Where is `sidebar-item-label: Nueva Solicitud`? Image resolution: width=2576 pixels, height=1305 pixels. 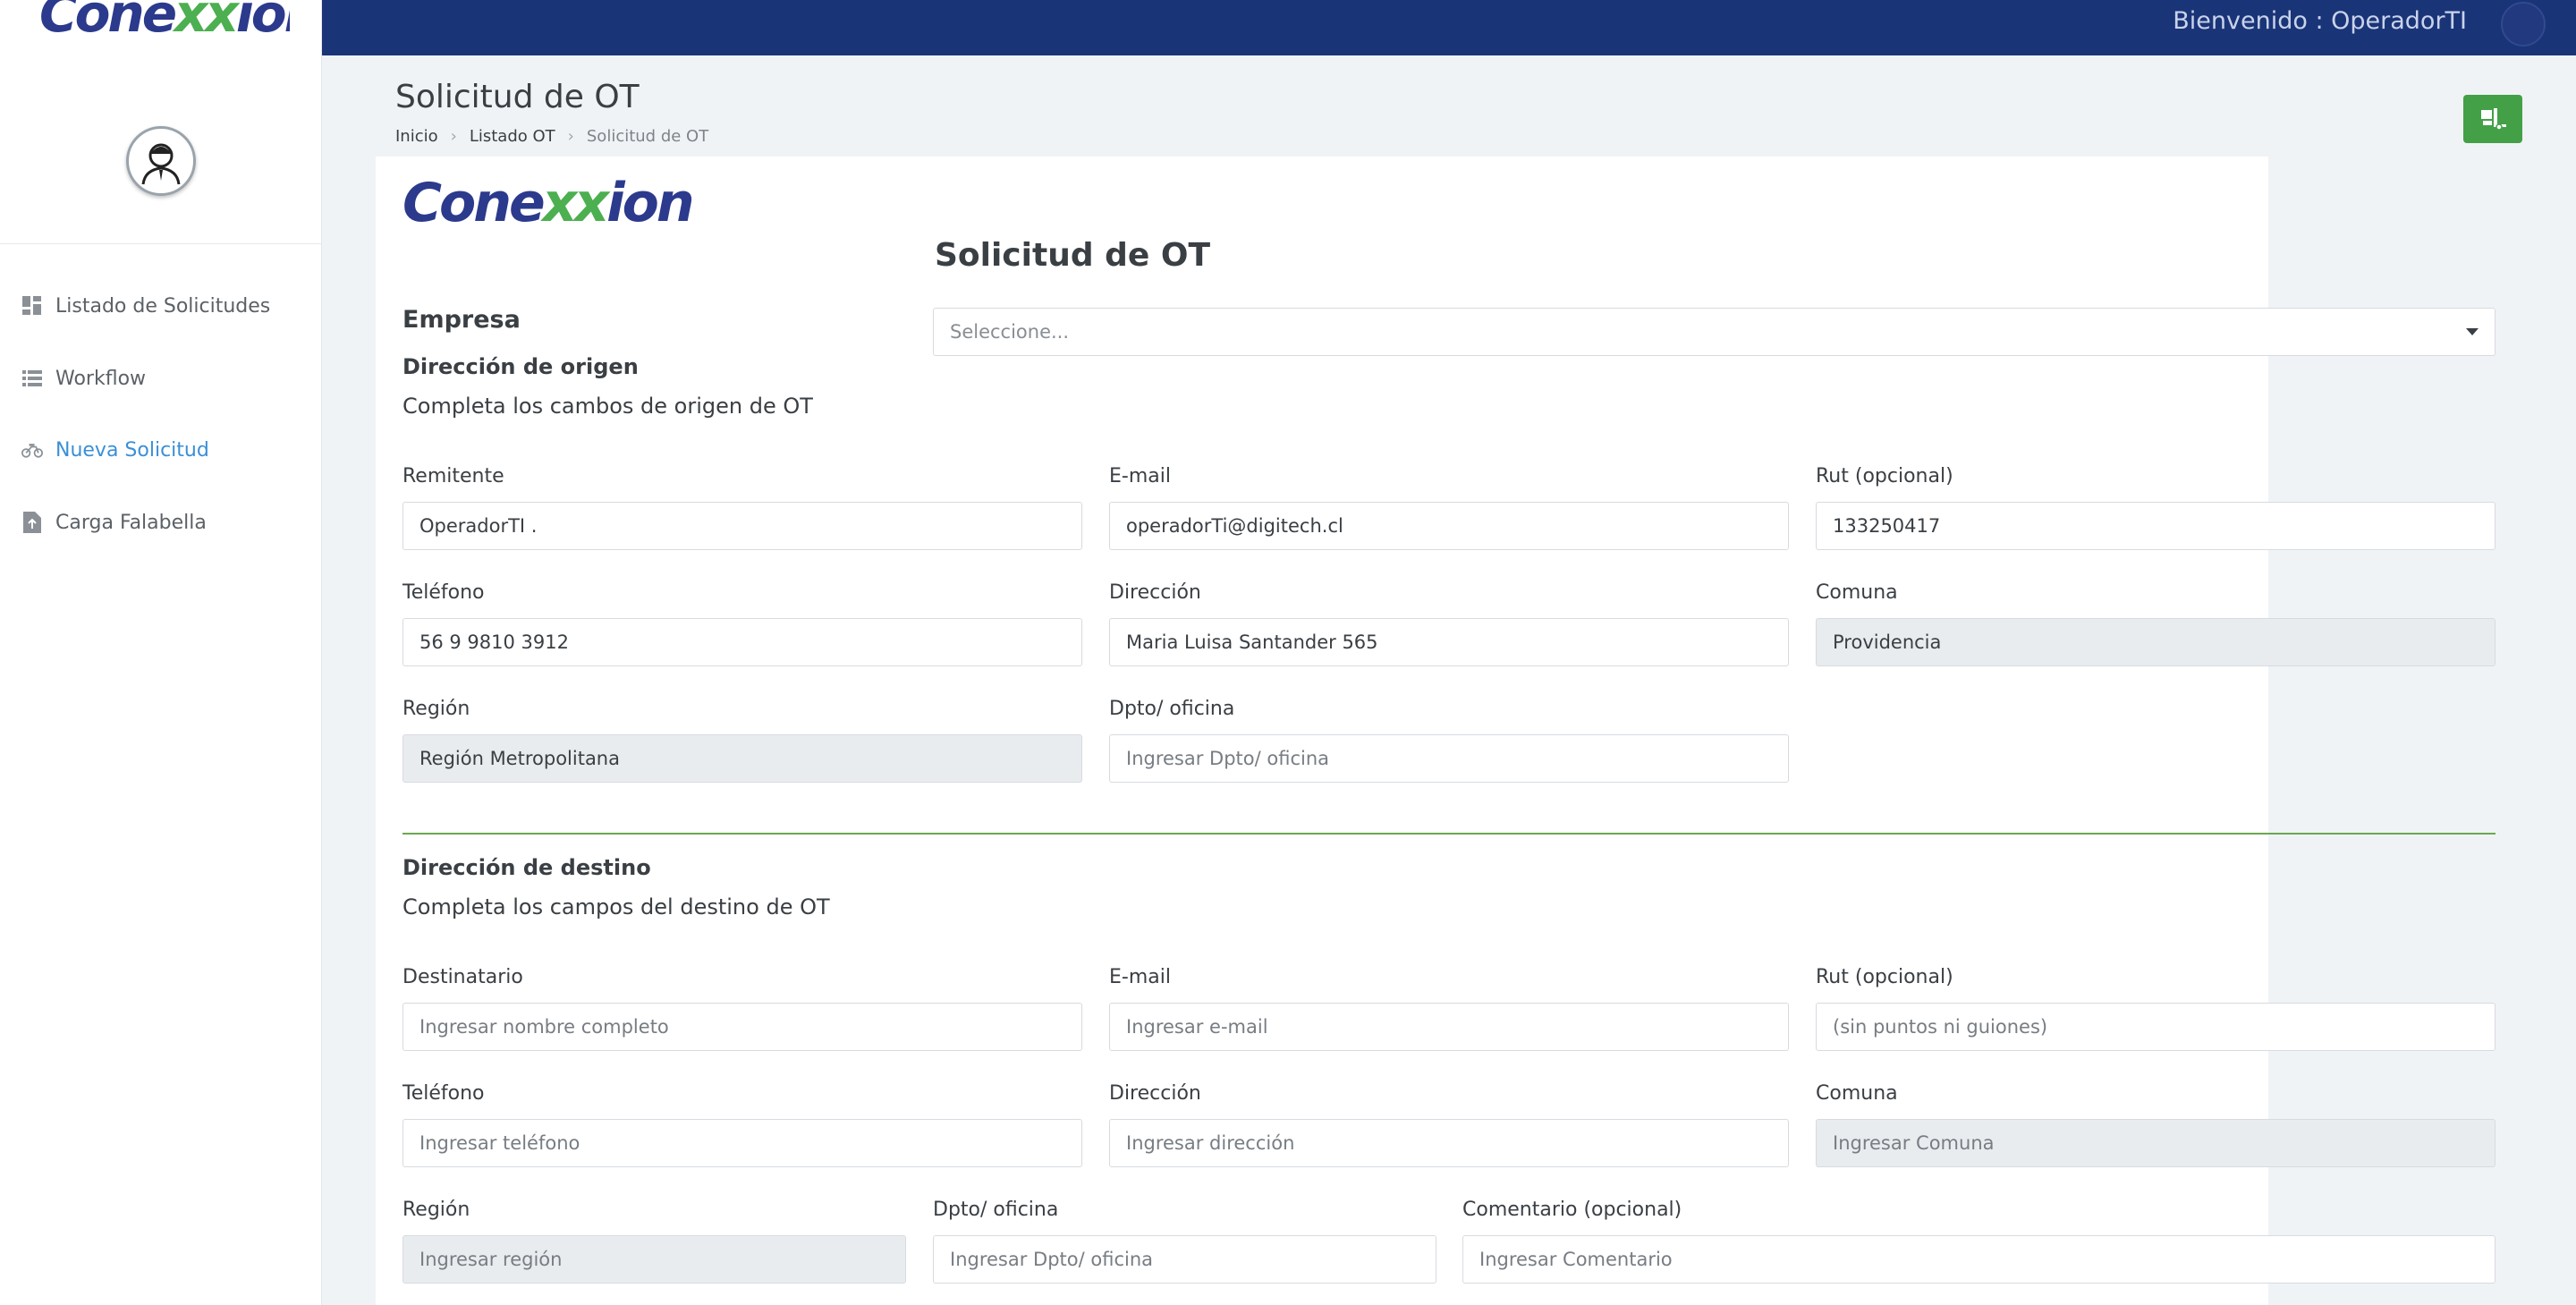 sidebar-item-label: Nueva Solicitud is located at coordinates (132, 450).